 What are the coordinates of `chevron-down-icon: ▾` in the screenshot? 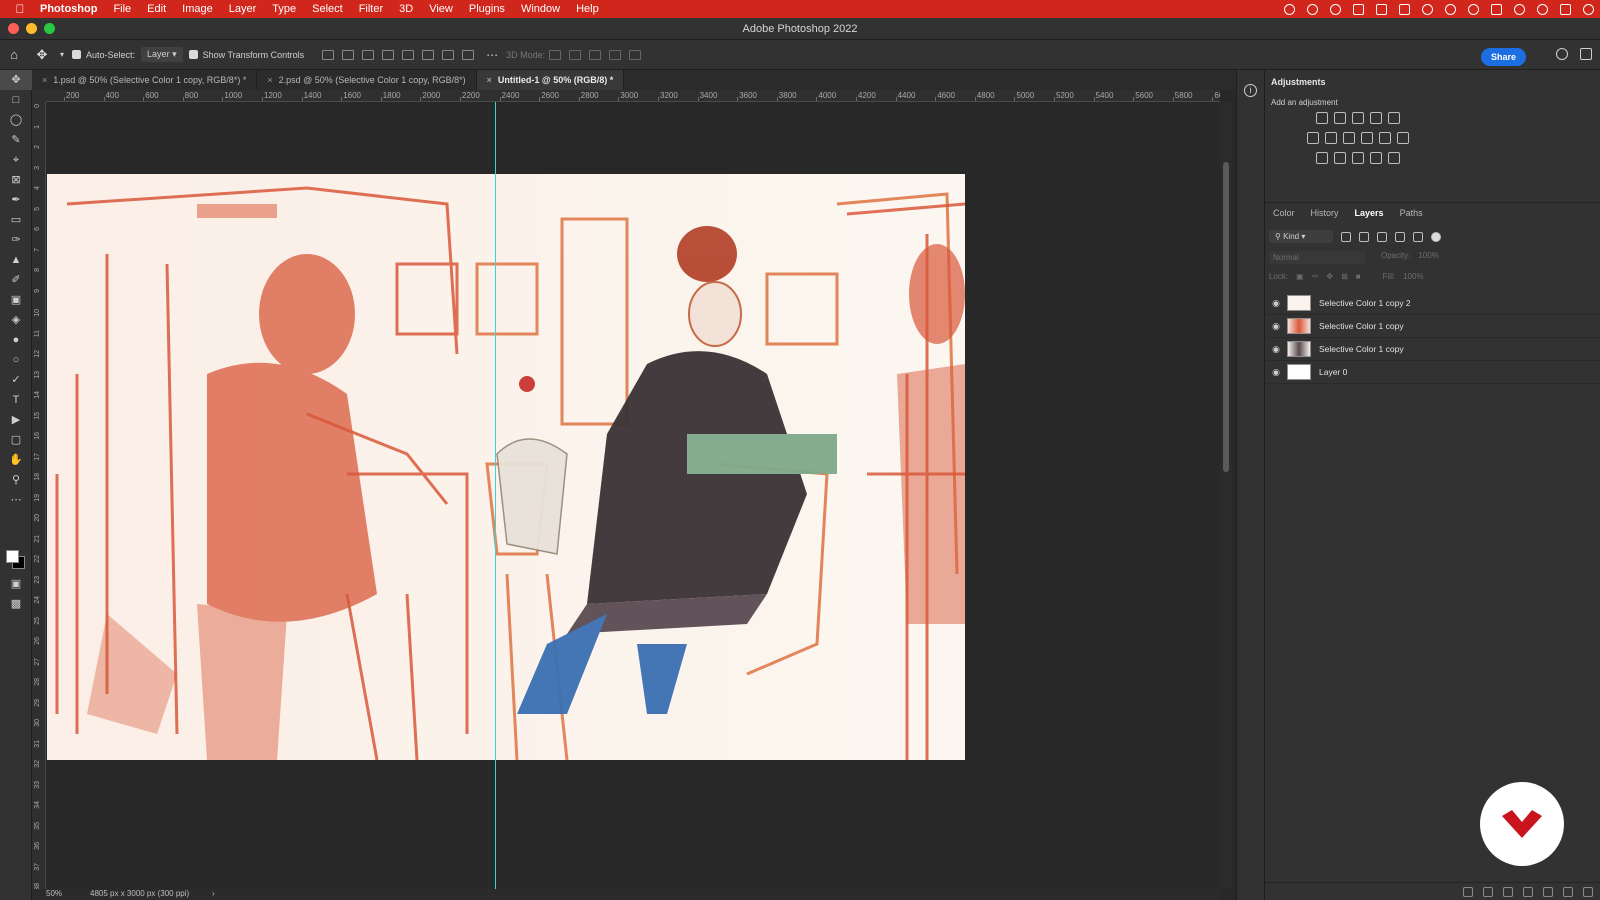 It's located at (62, 54).